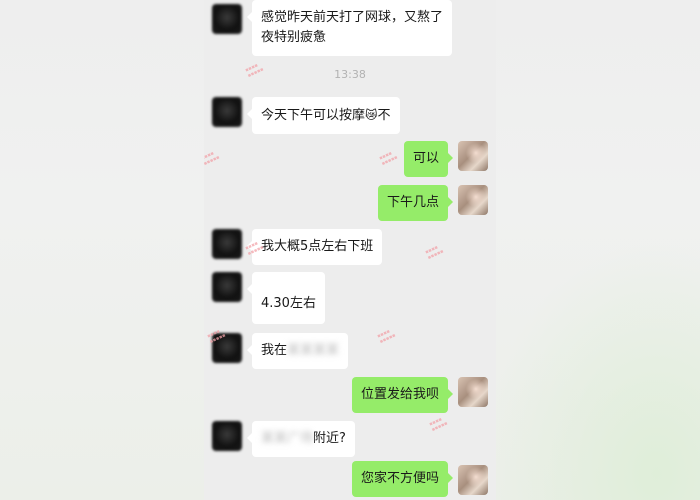 The height and width of the screenshot is (500, 700). What do you see at coordinates (349, 28) in the screenshot?
I see `message-bubble-1: 感觉昨天前天打了网球，又熬了 夜特别疲惫` at bounding box center [349, 28].